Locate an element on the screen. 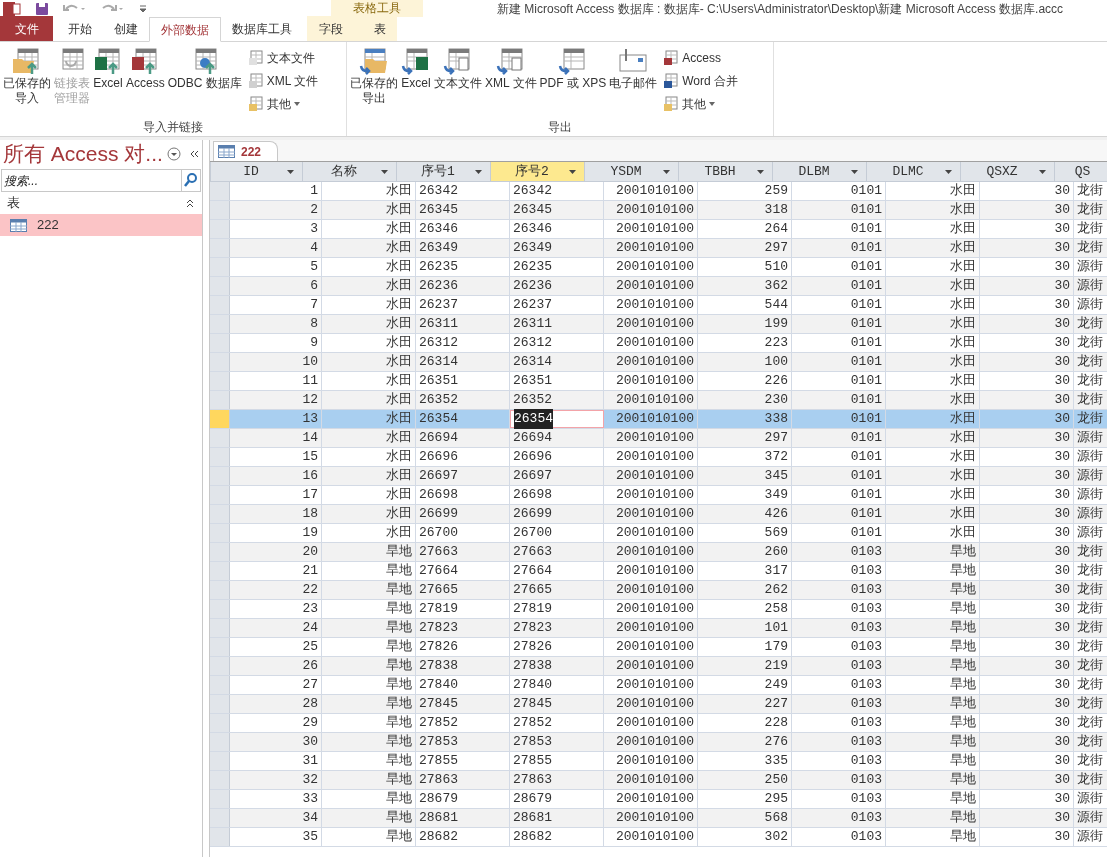  column-header: QS is located at coordinates (1081, 171).